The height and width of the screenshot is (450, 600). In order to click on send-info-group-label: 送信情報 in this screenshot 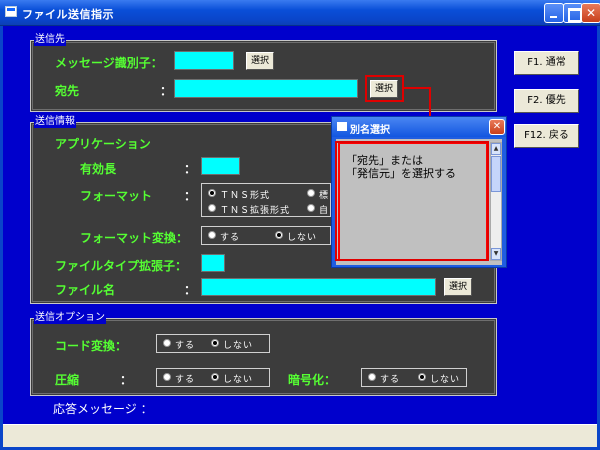, I will do `click(55, 122)`.